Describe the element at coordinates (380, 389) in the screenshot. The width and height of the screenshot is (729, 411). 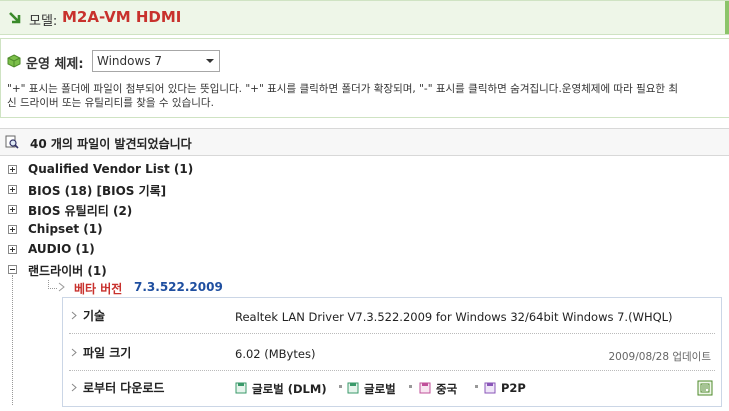
I see `download-label: 글로벌` at that location.